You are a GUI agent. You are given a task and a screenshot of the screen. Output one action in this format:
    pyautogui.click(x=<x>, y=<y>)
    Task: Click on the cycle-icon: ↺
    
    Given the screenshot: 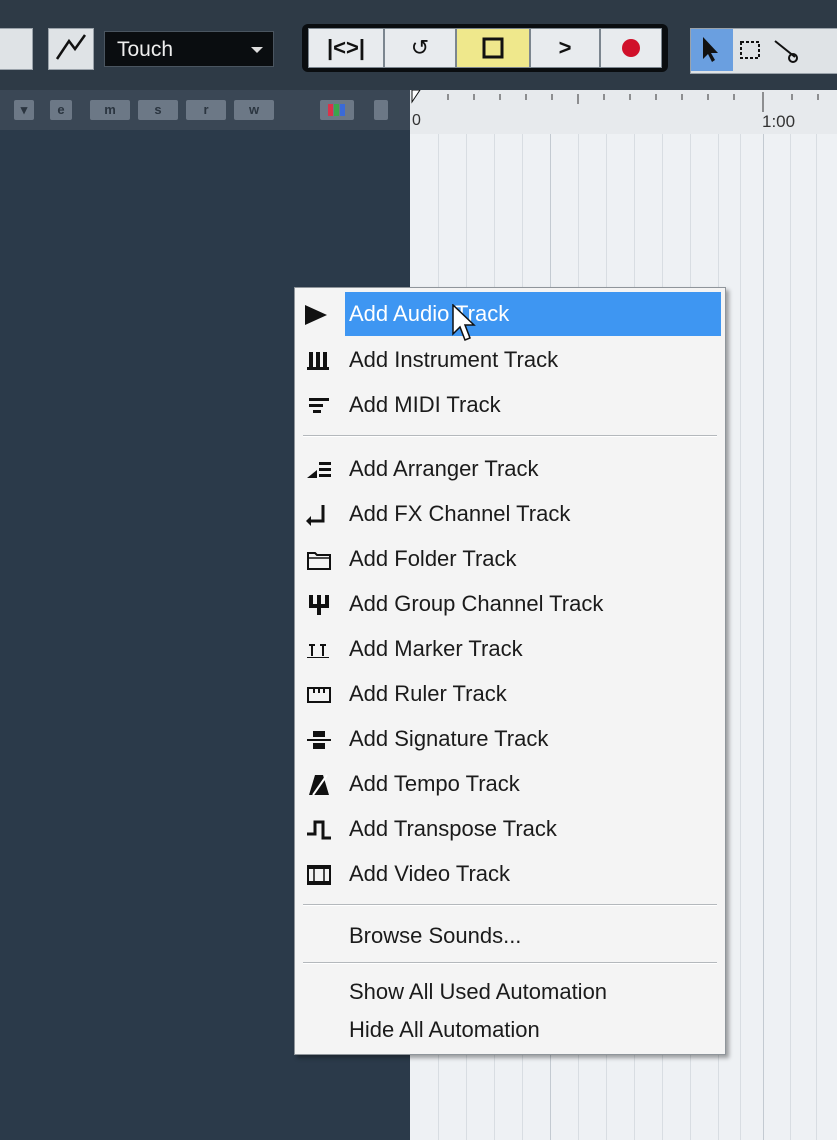 What is the action you would take?
    pyautogui.click(x=420, y=47)
    